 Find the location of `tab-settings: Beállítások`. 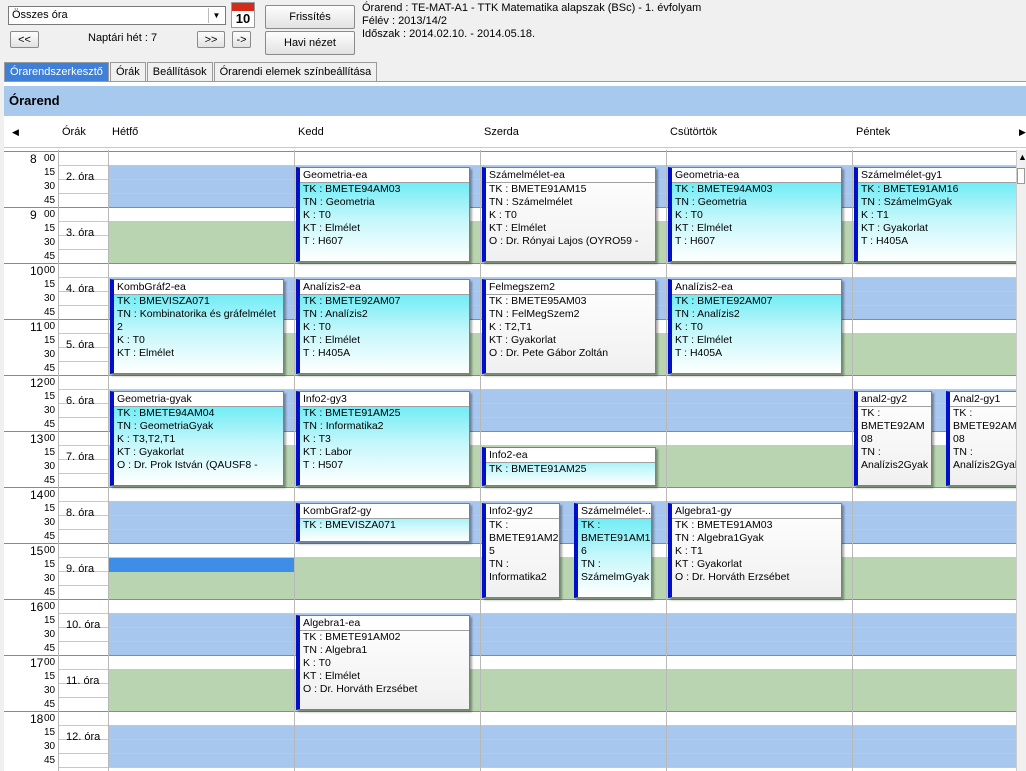

tab-settings: Beállítások is located at coordinates (179, 71).